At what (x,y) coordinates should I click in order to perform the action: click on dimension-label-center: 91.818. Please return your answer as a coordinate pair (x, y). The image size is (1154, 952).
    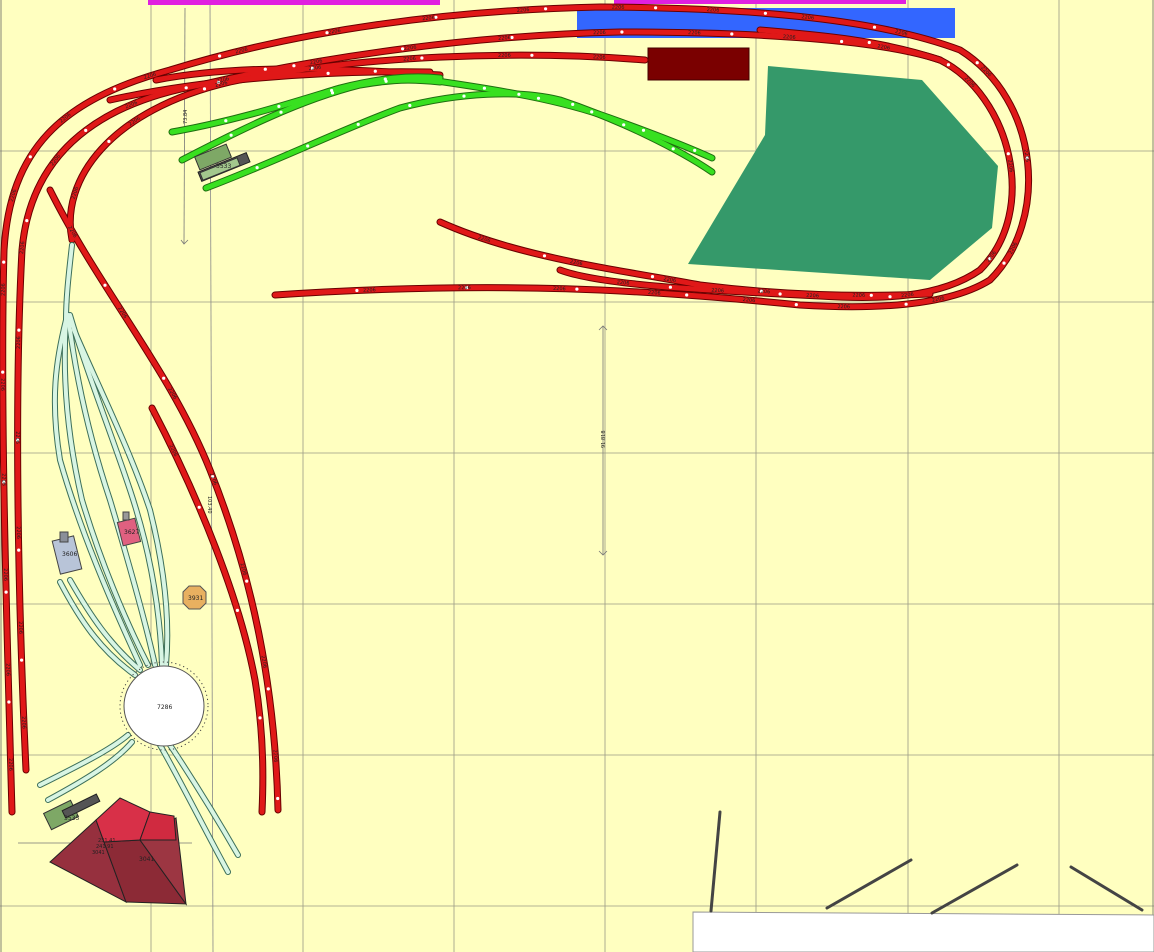
    Looking at the image, I should click on (604, 440).